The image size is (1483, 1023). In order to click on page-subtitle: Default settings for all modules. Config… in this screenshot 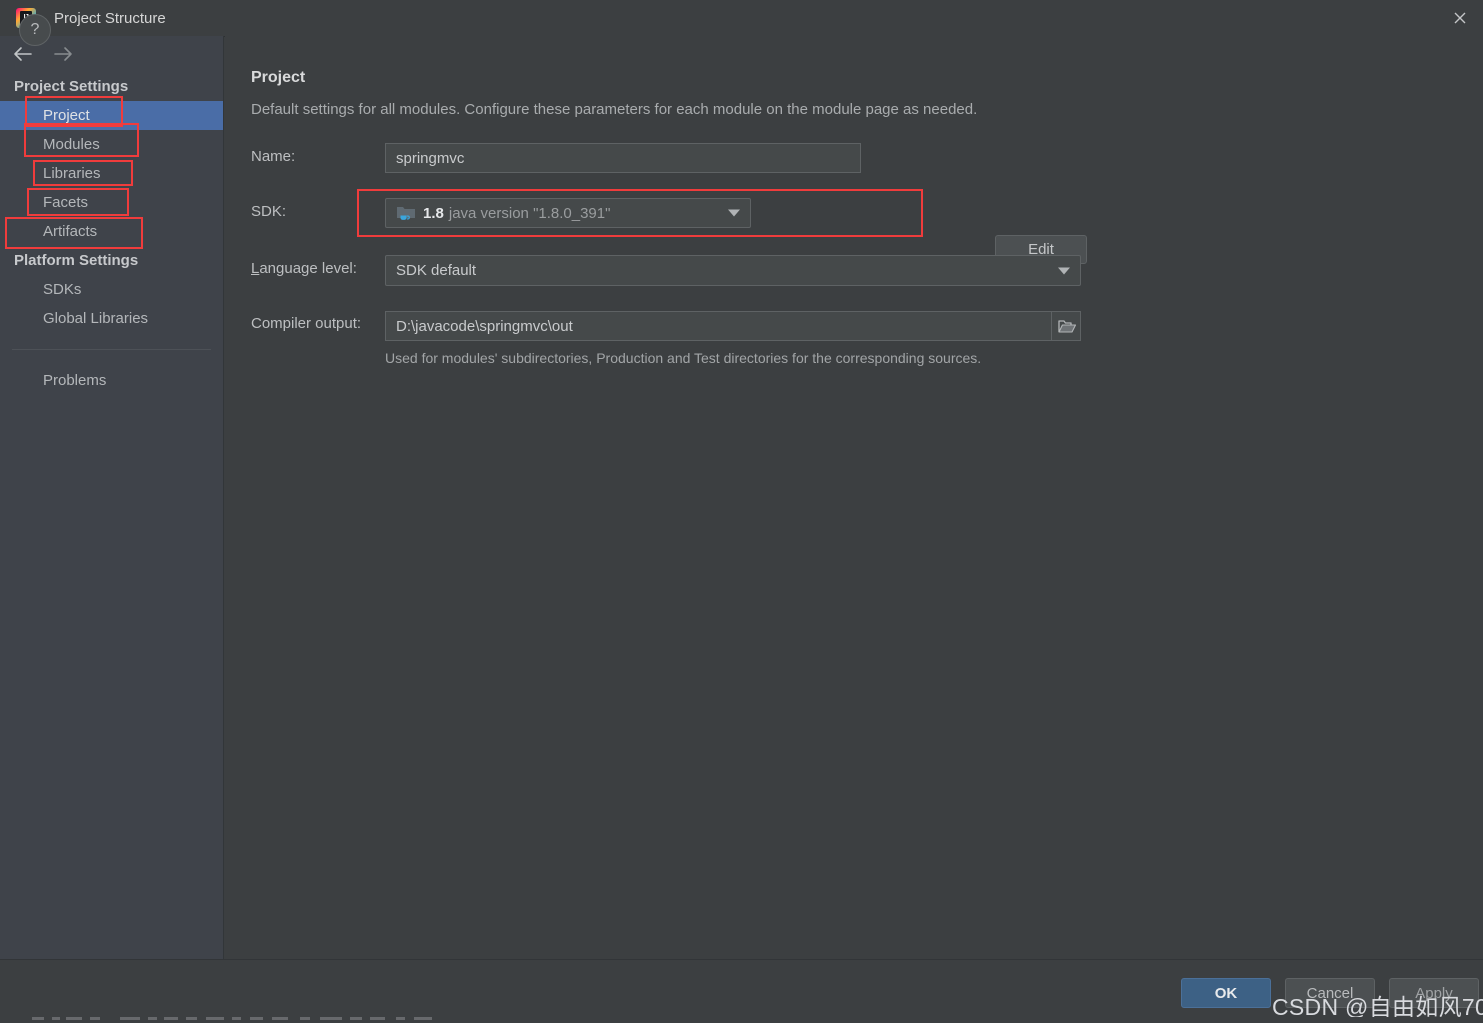, I will do `click(614, 109)`.